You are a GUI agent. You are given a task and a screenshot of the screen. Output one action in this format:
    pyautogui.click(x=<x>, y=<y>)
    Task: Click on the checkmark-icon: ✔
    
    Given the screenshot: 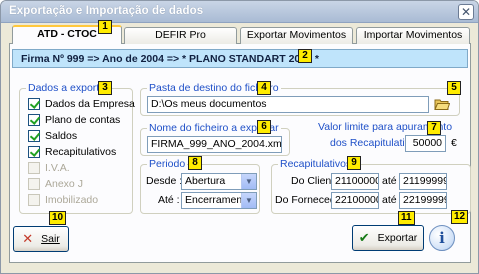 What is the action you would take?
    pyautogui.click(x=364, y=237)
    